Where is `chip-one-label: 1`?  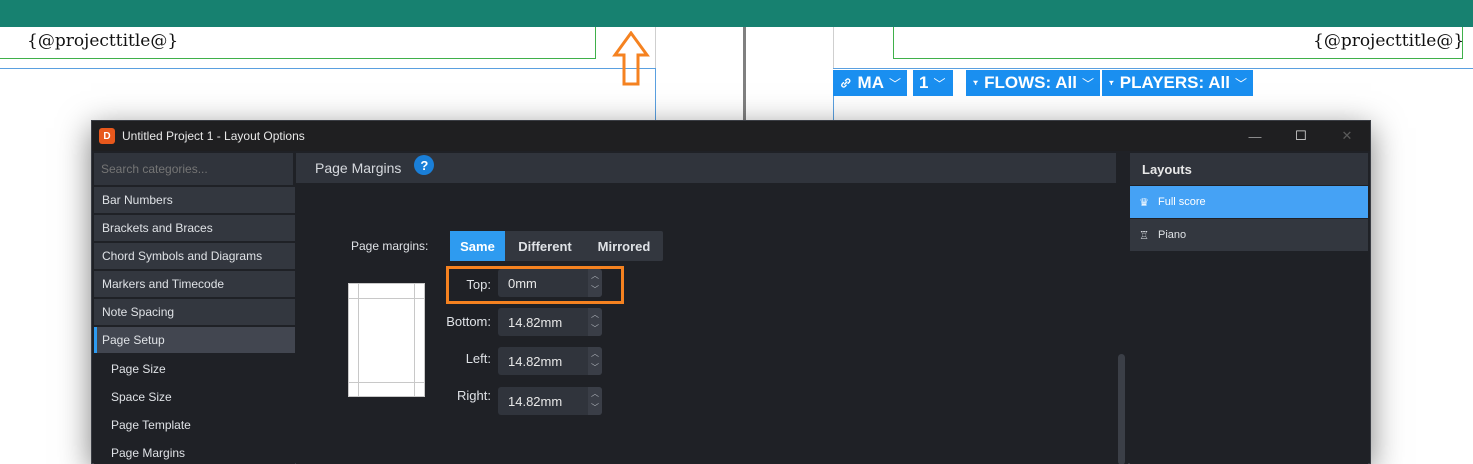 chip-one-label: 1 is located at coordinates (924, 82).